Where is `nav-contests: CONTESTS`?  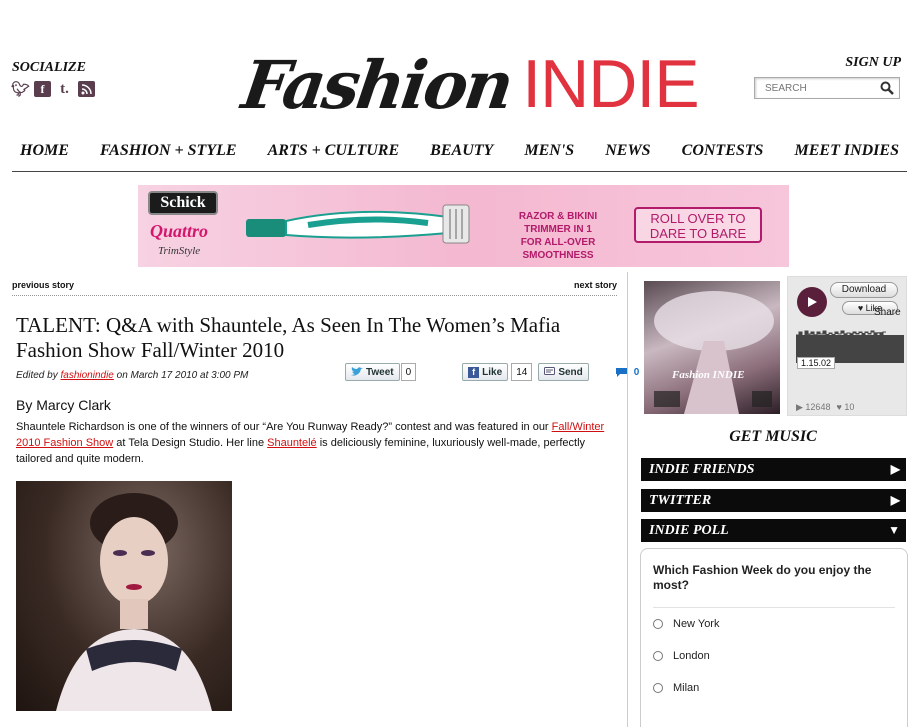
nav-contests: CONTESTS is located at coordinates (723, 154).